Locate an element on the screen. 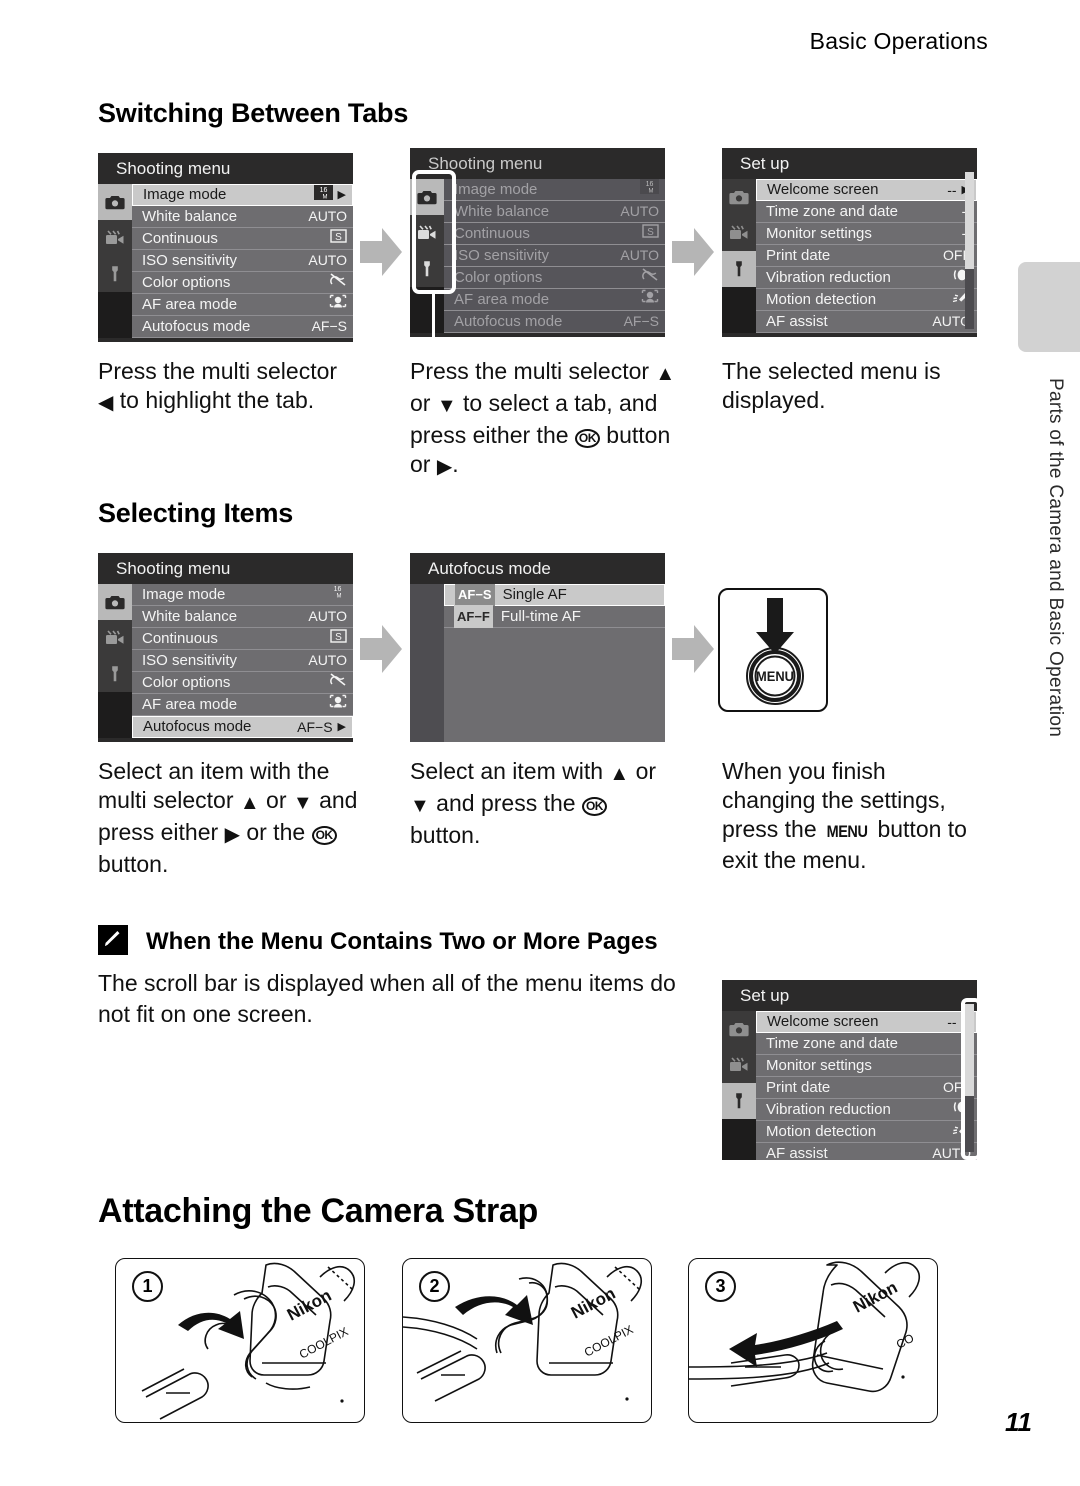 The height and width of the screenshot is (1486, 1080). figure-strap-step-2: Nikon COOLPIX 2 is located at coordinates (527, 1340).